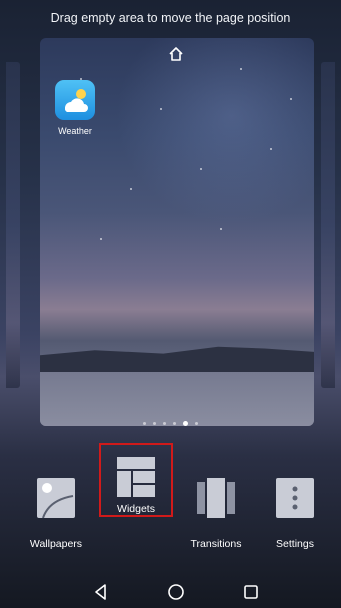 The image size is (341, 608). What do you see at coordinates (177, 399) in the screenshot?
I see `lake-reflection` at bounding box center [177, 399].